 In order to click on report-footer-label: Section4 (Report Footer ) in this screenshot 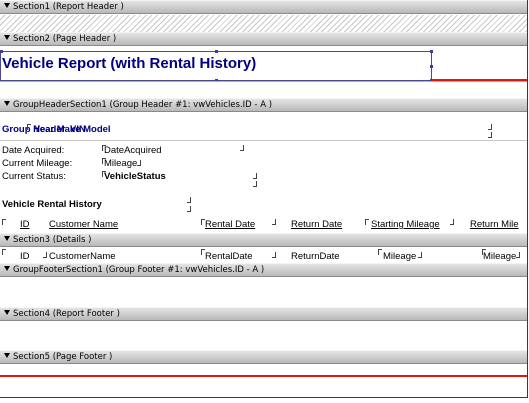, I will do `click(66, 314)`.